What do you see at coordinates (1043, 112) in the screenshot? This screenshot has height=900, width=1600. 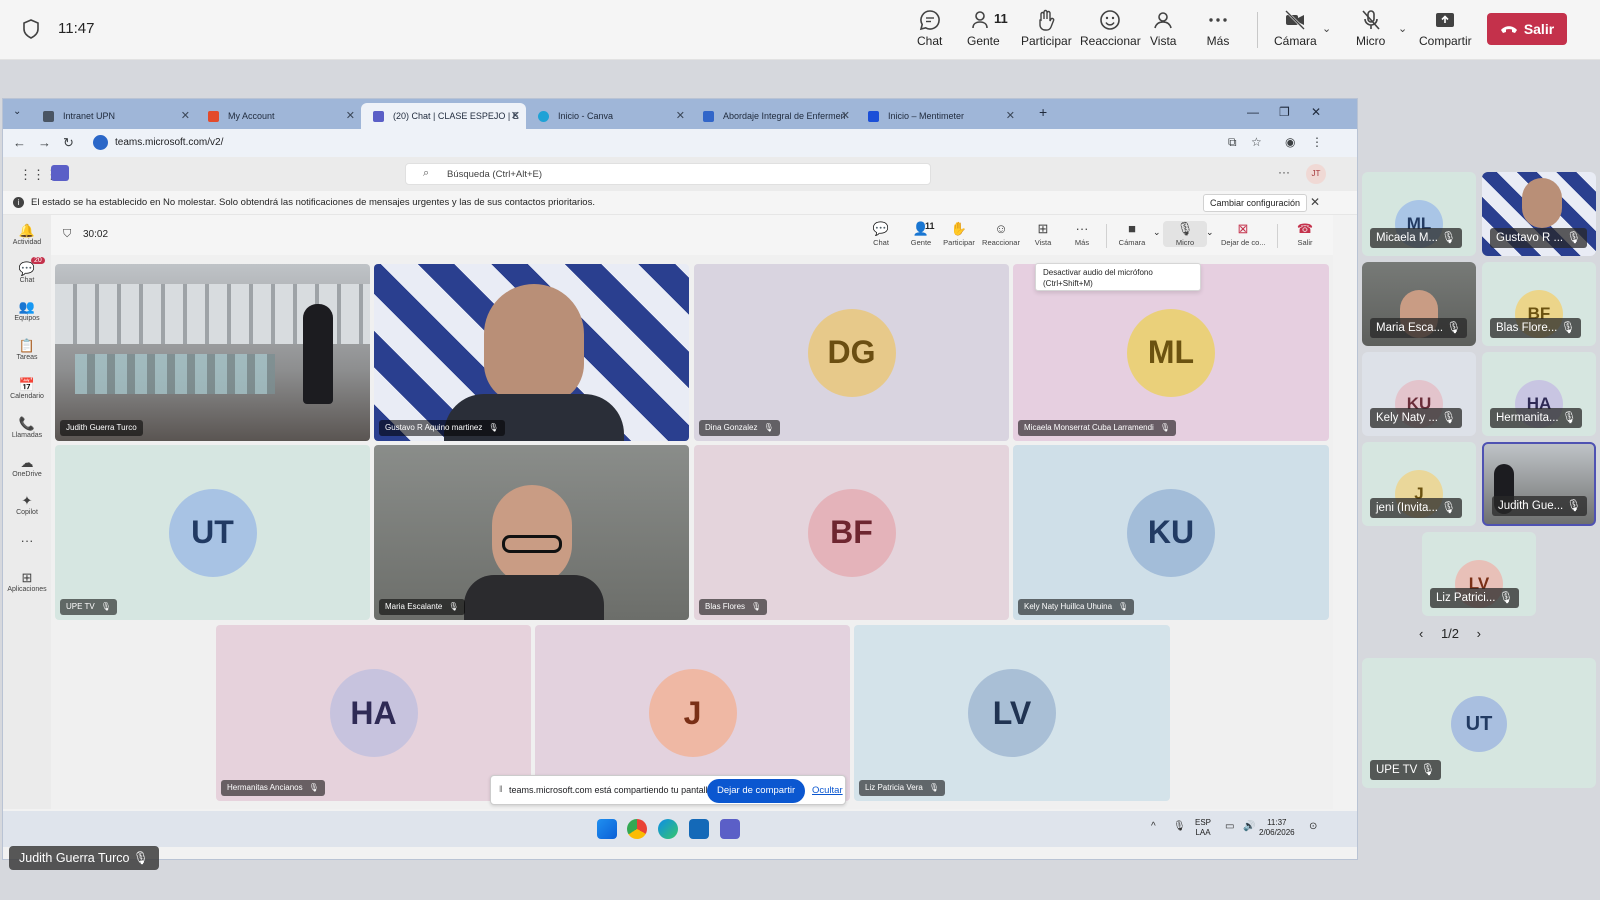 I see `new-tab-plus-icon: +` at bounding box center [1043, 112].